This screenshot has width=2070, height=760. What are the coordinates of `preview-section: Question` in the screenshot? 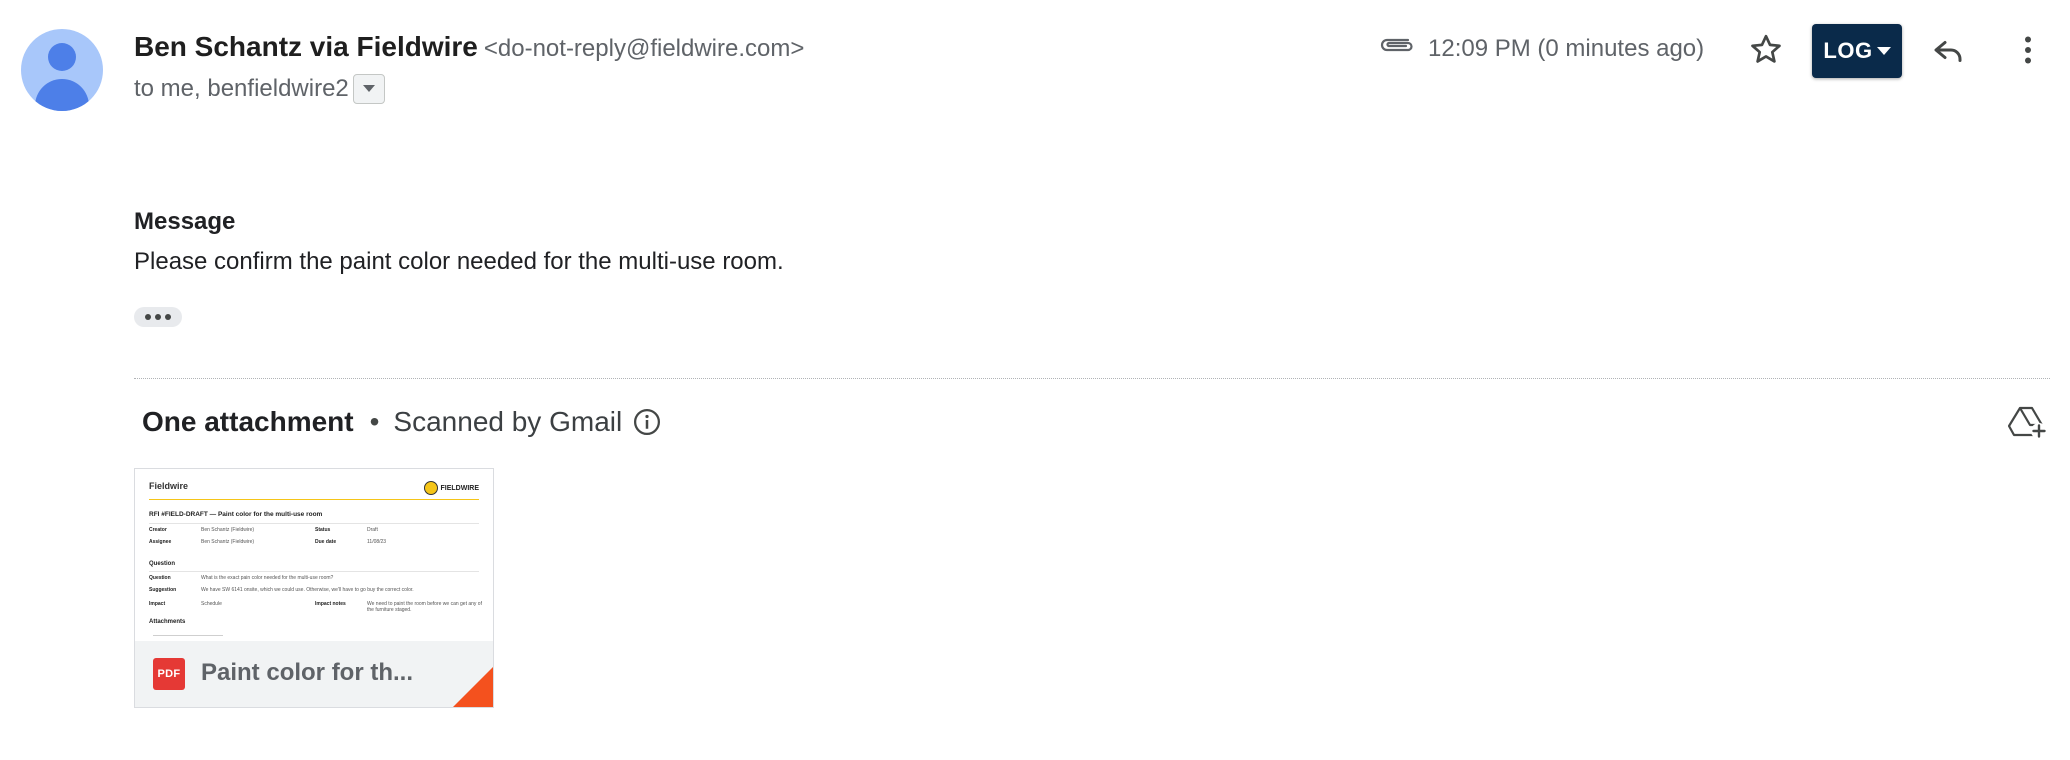 It's located at (162, 564).